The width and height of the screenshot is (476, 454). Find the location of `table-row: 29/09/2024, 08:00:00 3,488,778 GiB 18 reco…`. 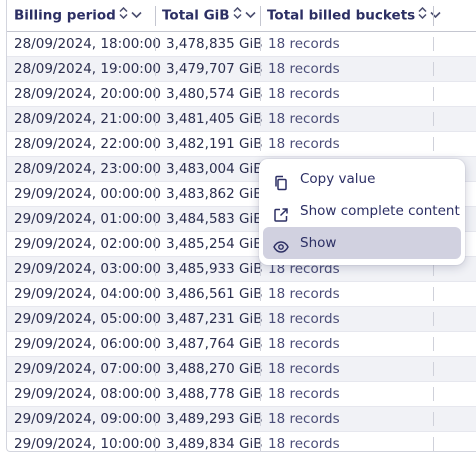

table-row: 29/09/2024, 08:00:00 3,488,778 GiB 18 reco… is located at coordinates (241, 394).